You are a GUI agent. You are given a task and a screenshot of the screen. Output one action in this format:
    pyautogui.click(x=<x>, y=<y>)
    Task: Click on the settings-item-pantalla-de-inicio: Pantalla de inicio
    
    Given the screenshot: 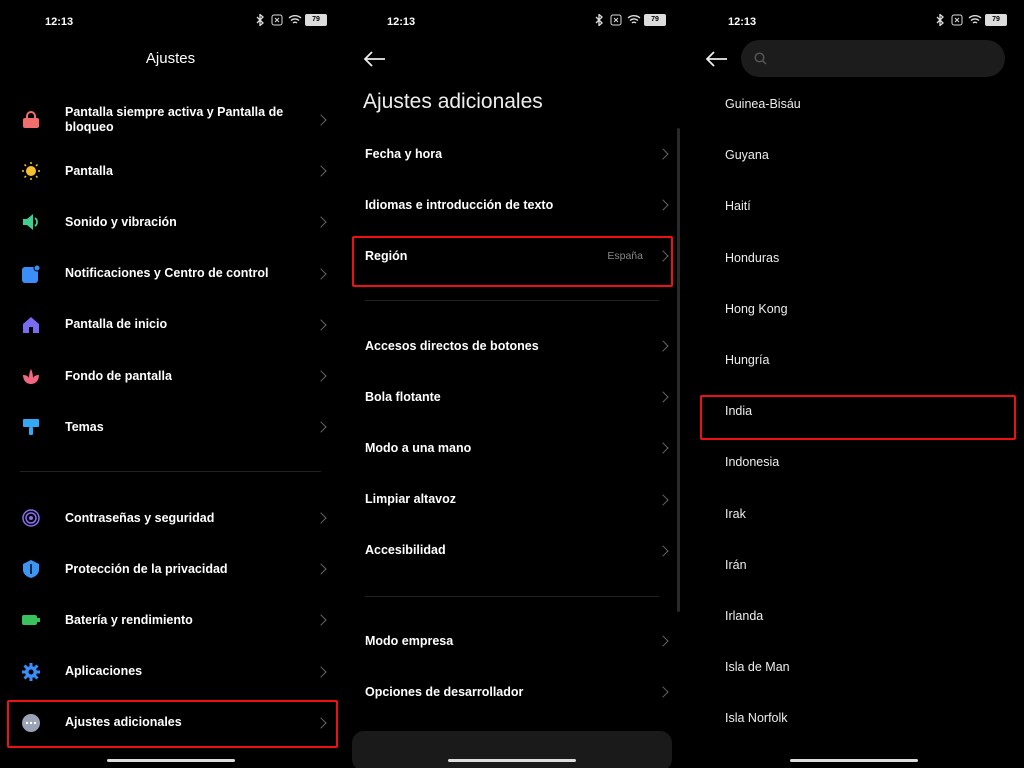 What is the action you would take?
    pyautogui.click(x=170, y=325)
    